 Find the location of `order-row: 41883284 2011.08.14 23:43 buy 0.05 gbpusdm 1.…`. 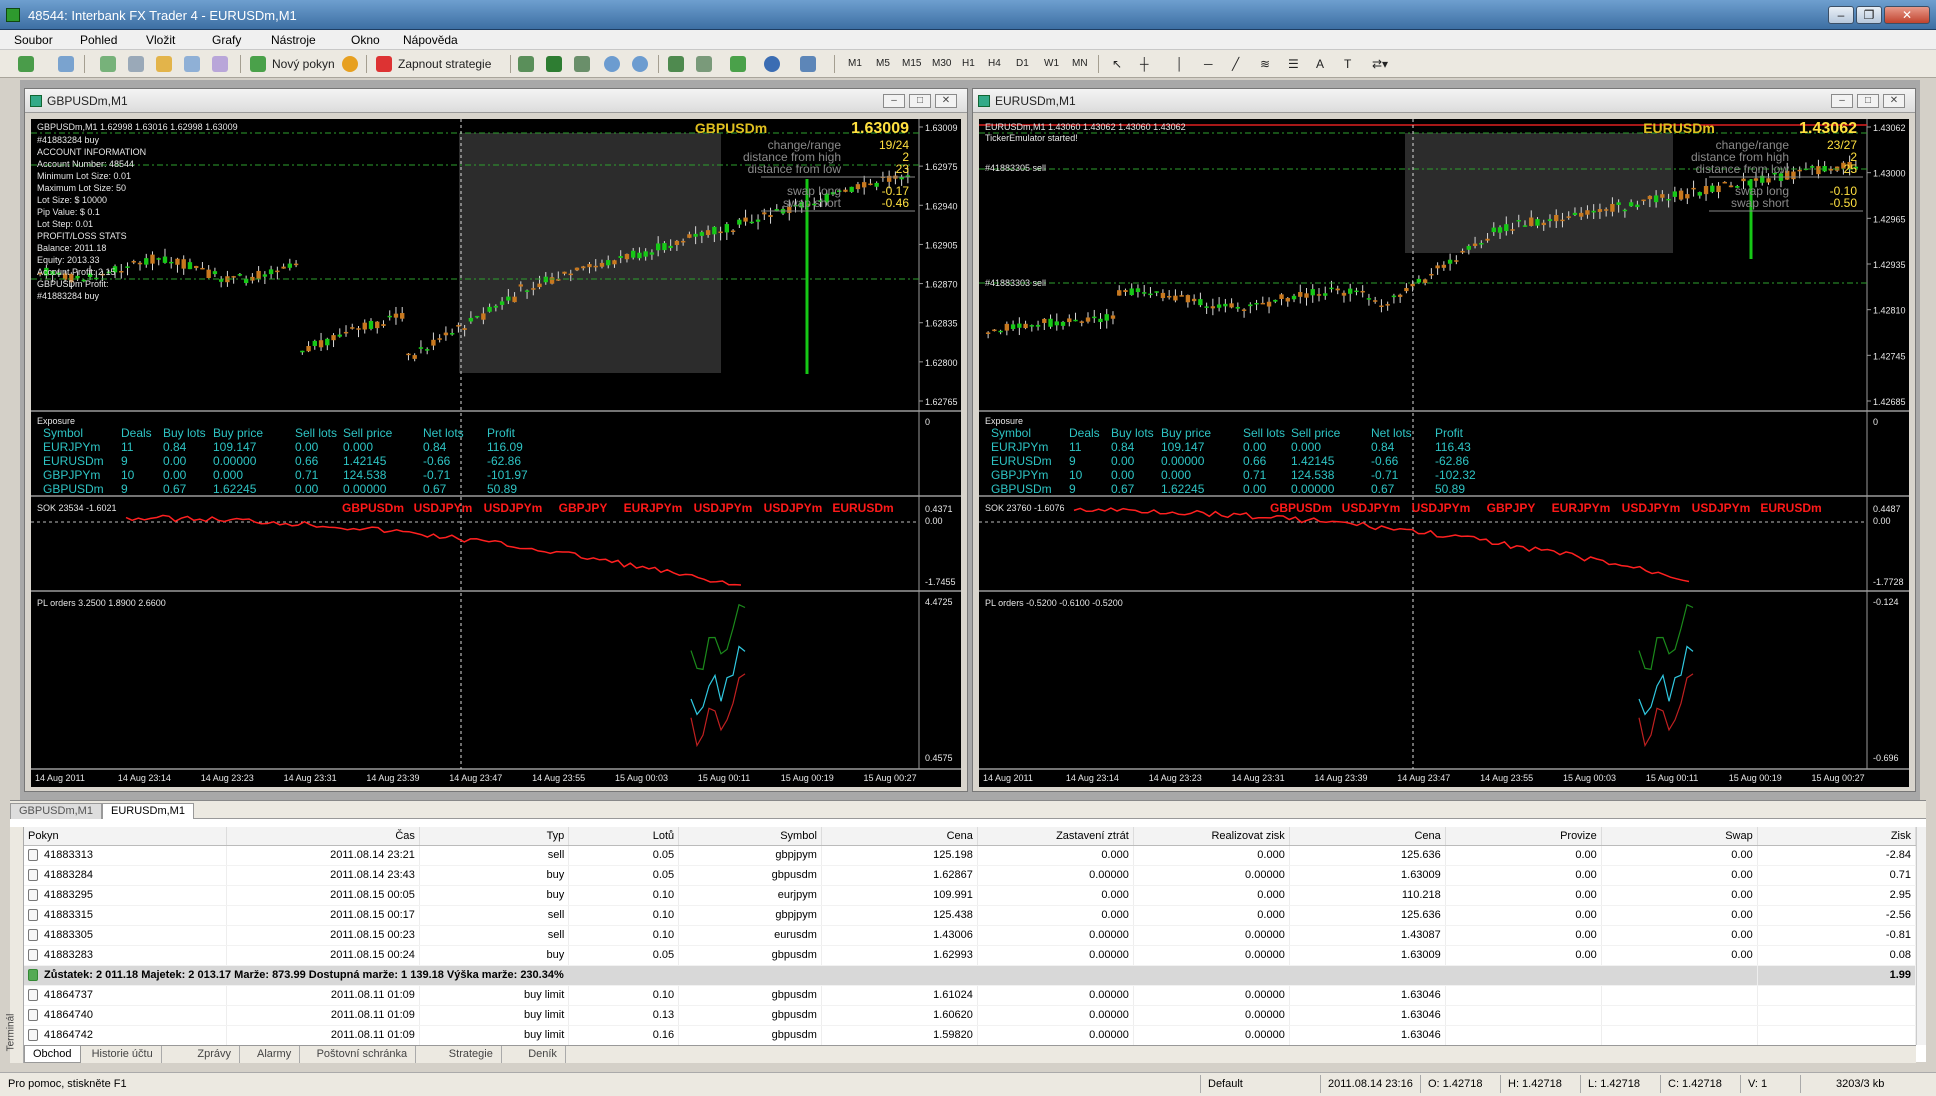

order-row: 41883284 2011.08.14 23:43 buy 0.05 gbpusdm 1.… is located at coordinates (970, 875).